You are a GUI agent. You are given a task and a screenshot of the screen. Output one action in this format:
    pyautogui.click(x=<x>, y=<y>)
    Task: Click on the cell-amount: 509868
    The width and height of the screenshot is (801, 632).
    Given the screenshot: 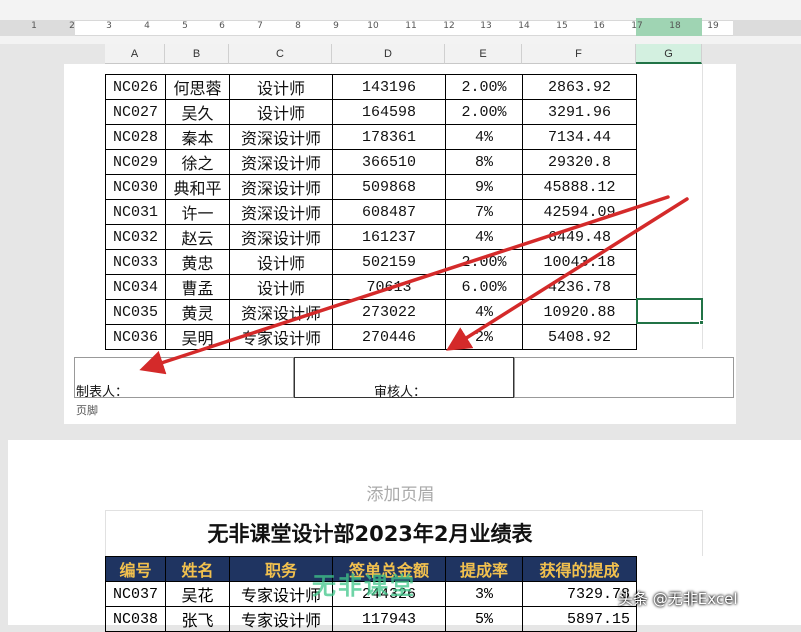 What is the action you would take?
    pyautogui.click(x=389, y=187)
    